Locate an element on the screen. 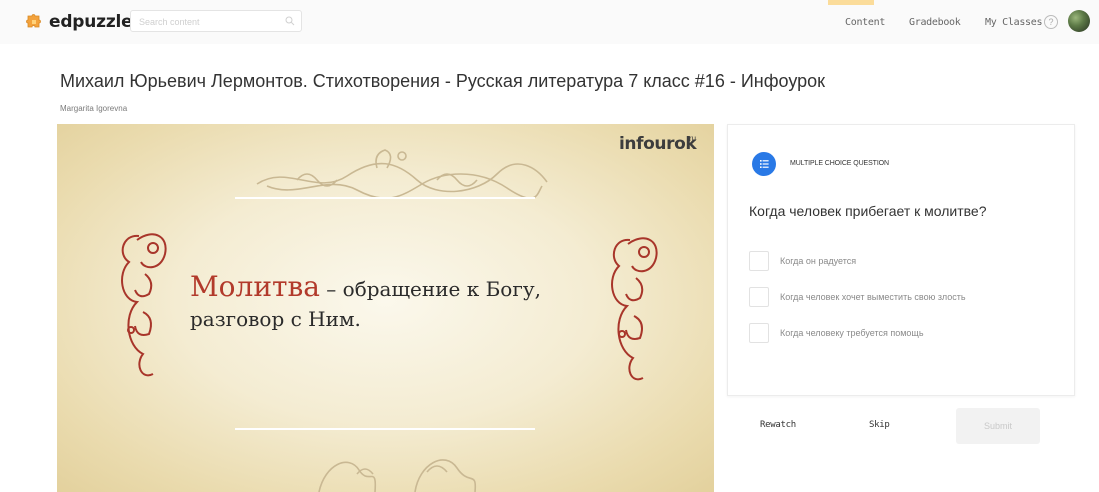 This screenshot has width=1099, height=492. question-text: Когда человек прибегает к молитве? is located at coordinates (868, 211).